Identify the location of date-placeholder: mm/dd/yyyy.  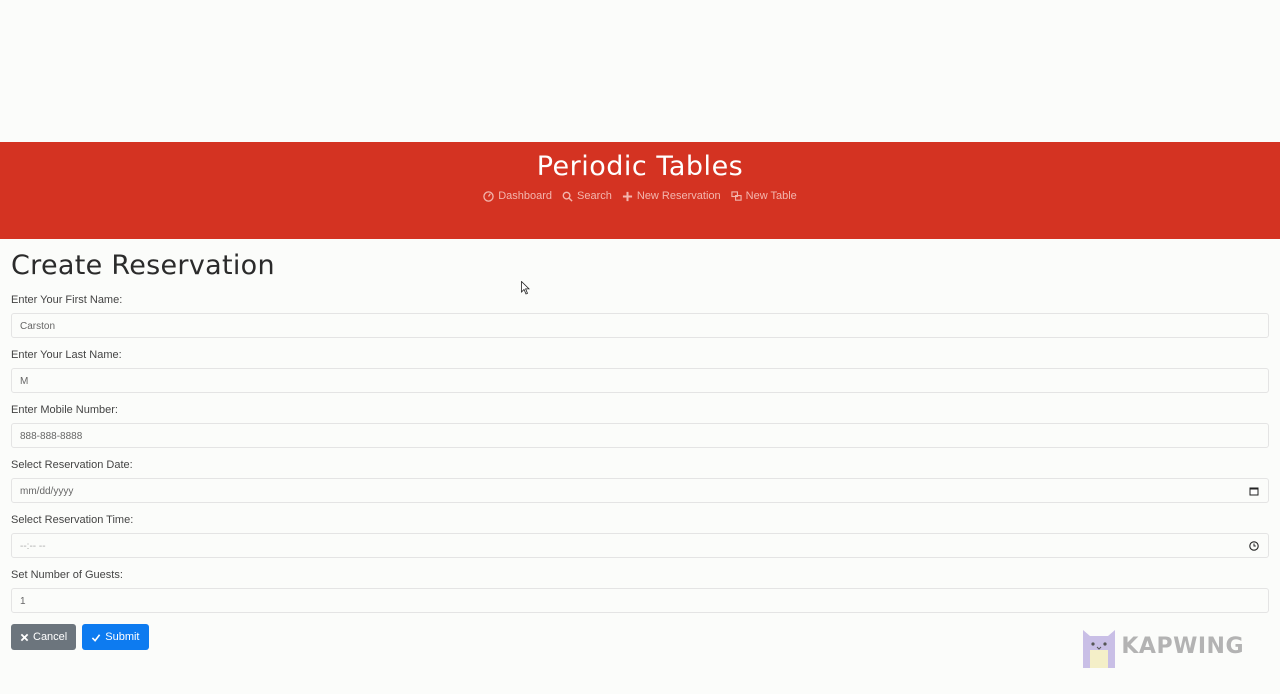
(47, 491).